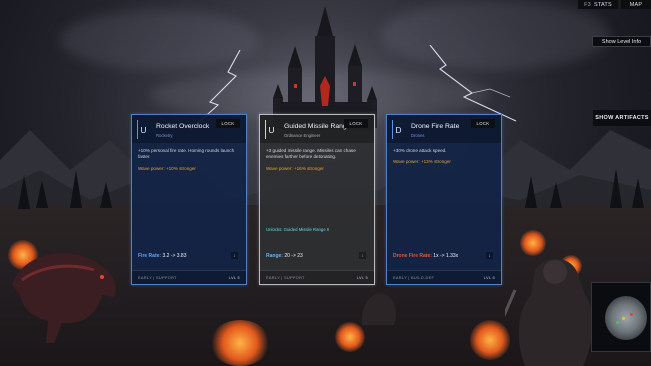 The height and width of the screenshot is (366, 651). I want to click on card-title: Drone Fire Rate, so click(435, 126).